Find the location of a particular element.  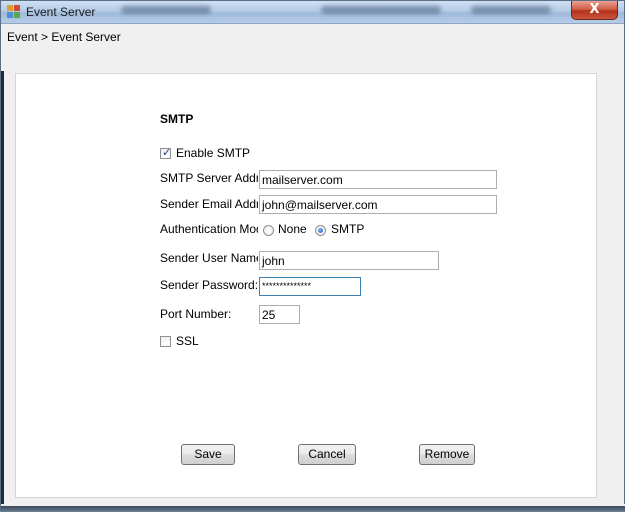

smtp-server-input: mailserver.com is located at coordinates (378, 179).